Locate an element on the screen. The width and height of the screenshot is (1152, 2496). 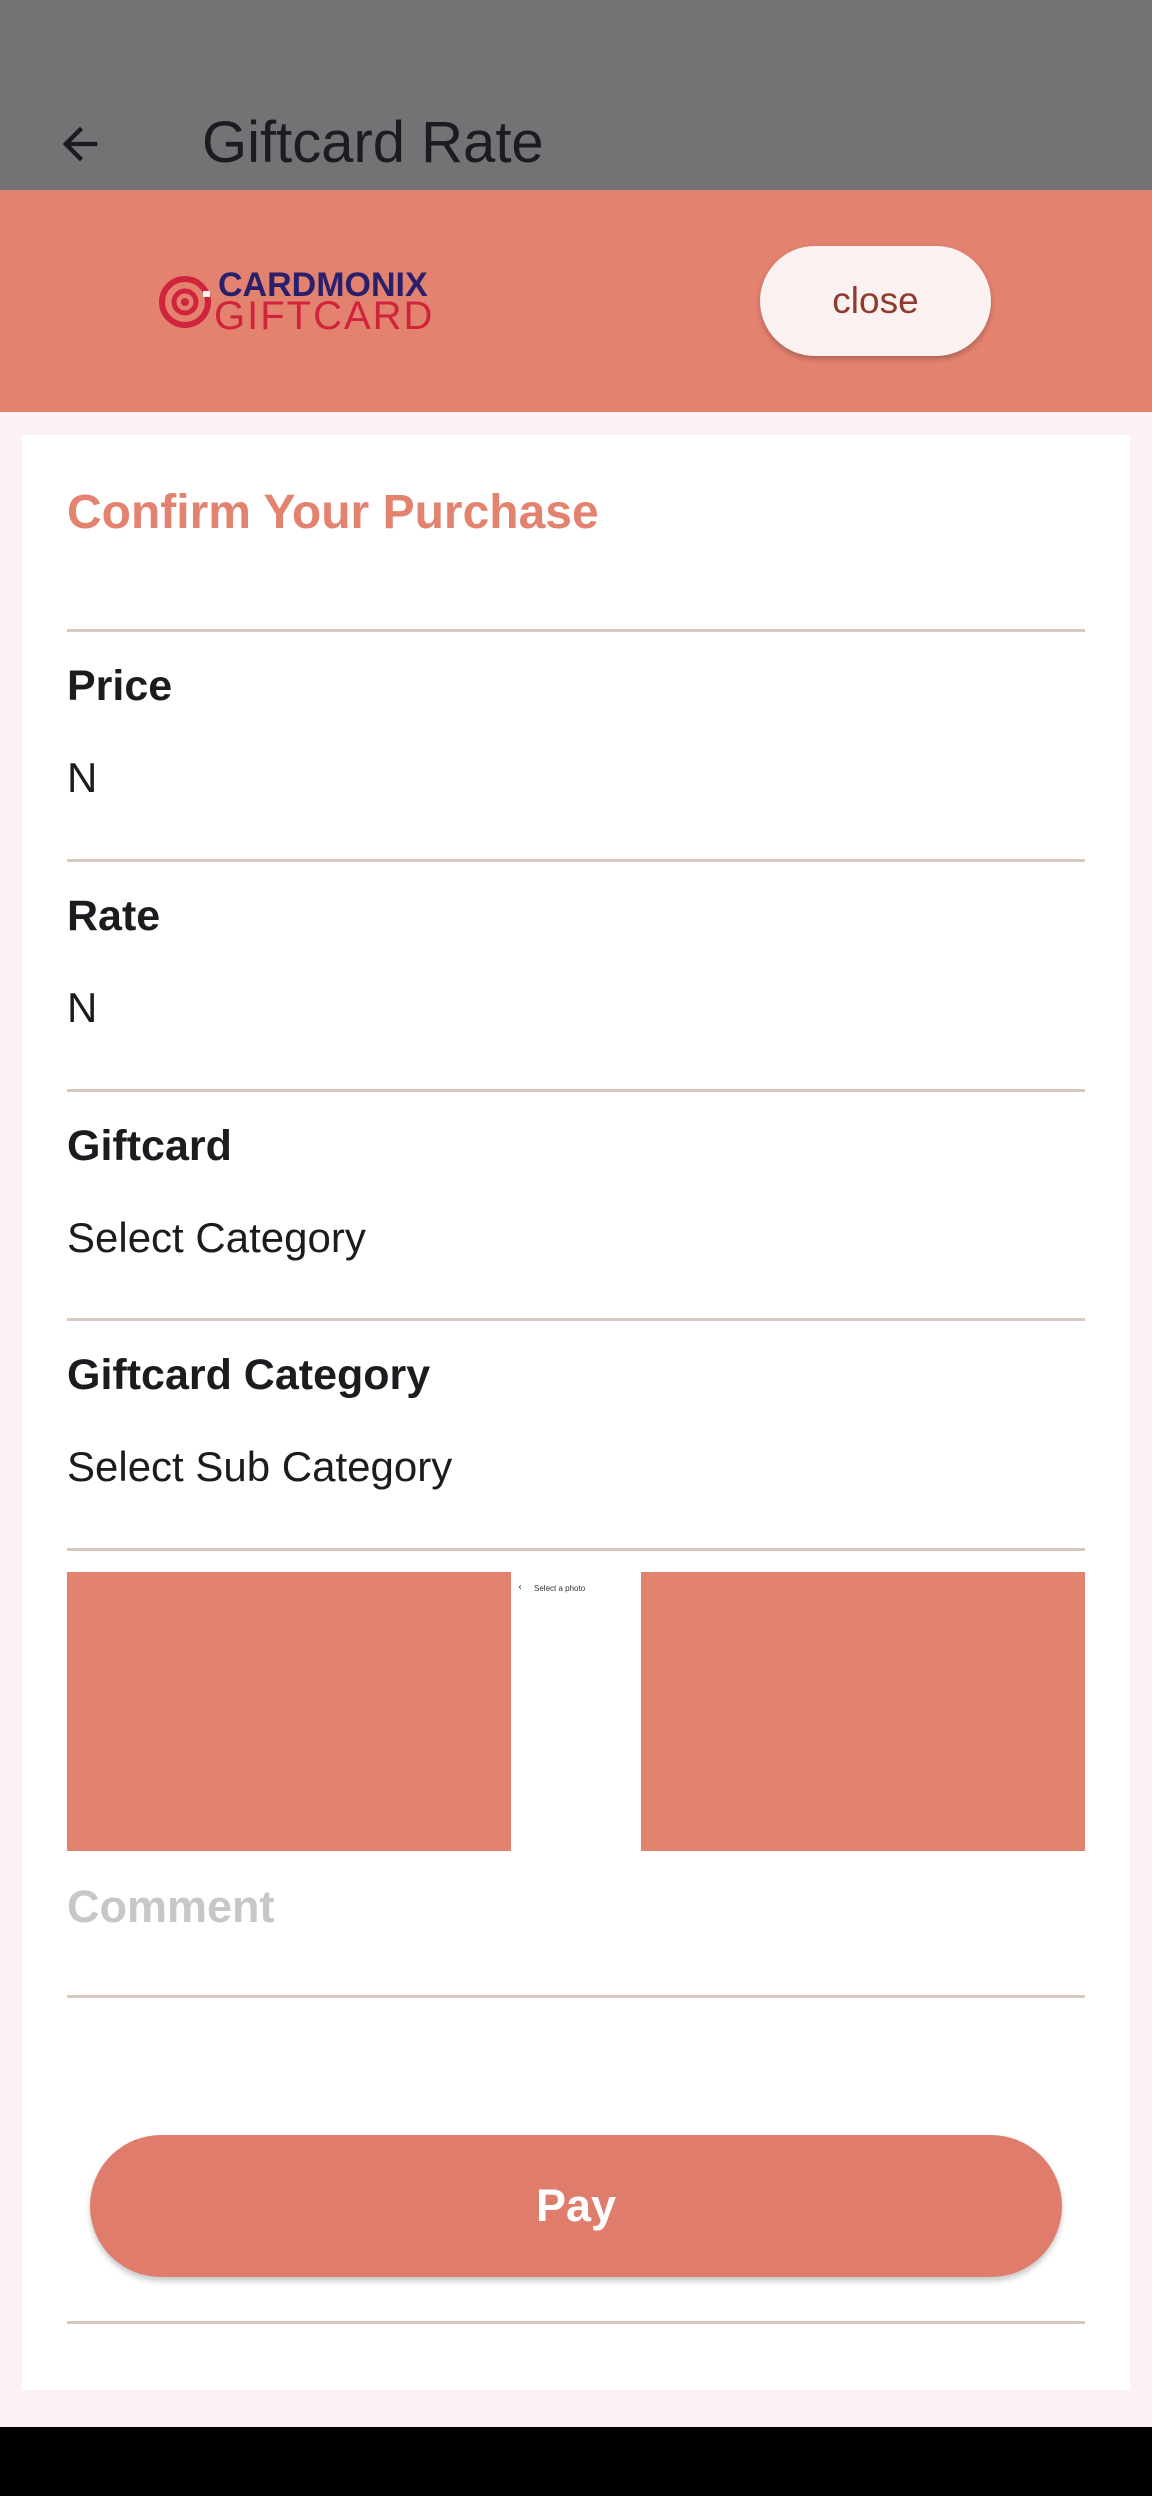
pay-button: Pay is located at coordinates (576, 2206).